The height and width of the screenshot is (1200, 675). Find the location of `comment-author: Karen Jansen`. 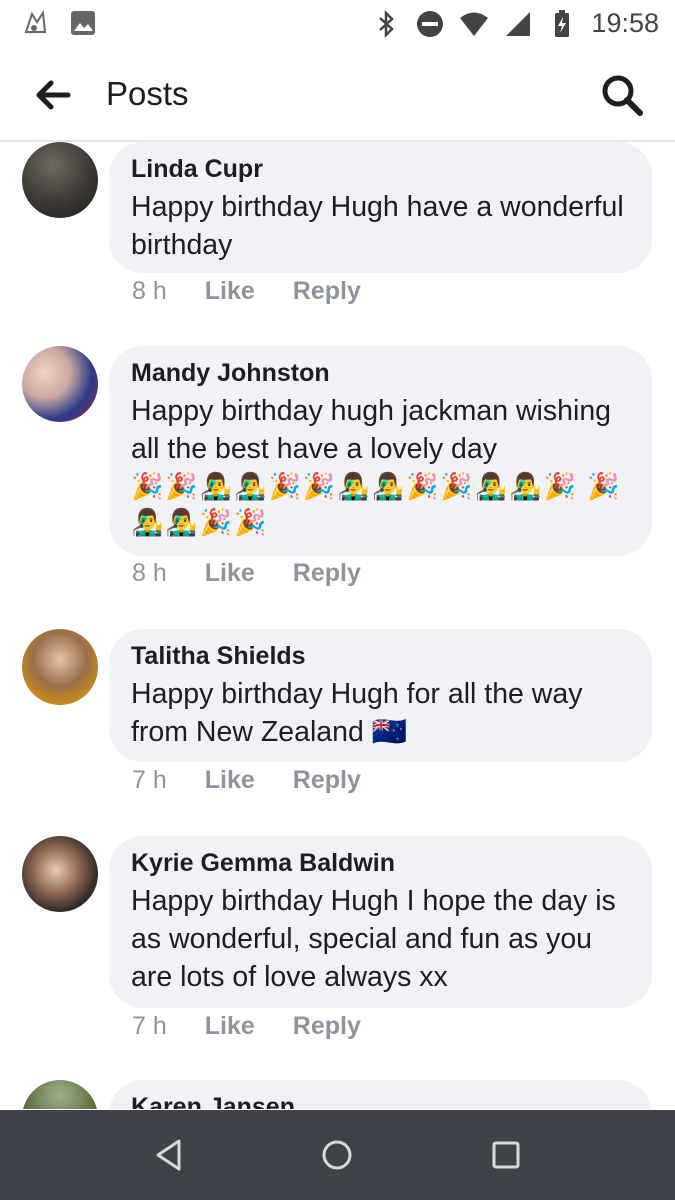

comment-author: Karen Jansen is located at coordinates (380, 1100).